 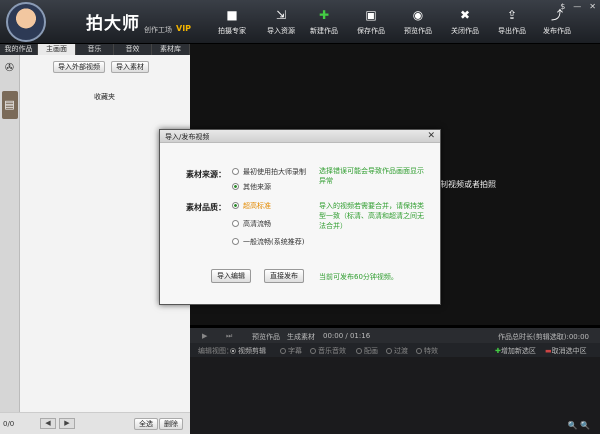 What do you see at coordinates (67, 423) in the screenshot?
I see `next-page-button: ▶` at bounding box center [67, 423].